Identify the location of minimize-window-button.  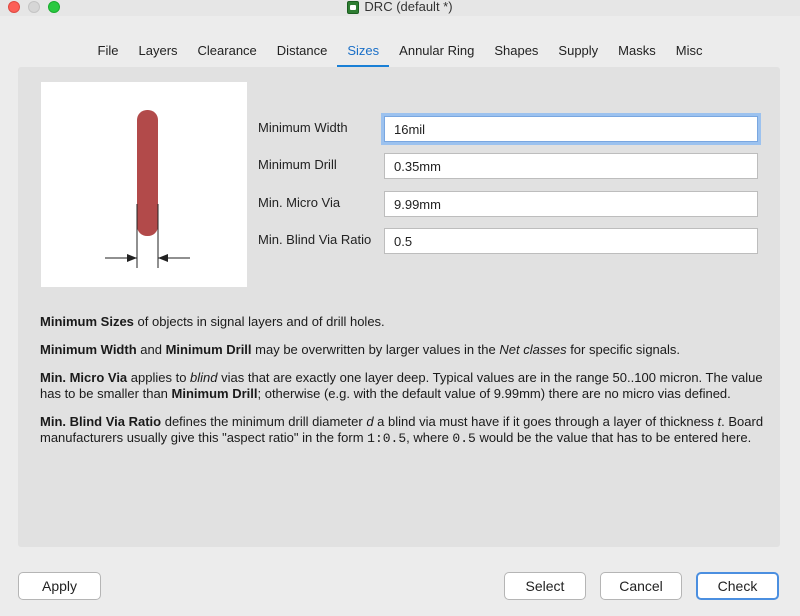
(34, 7).